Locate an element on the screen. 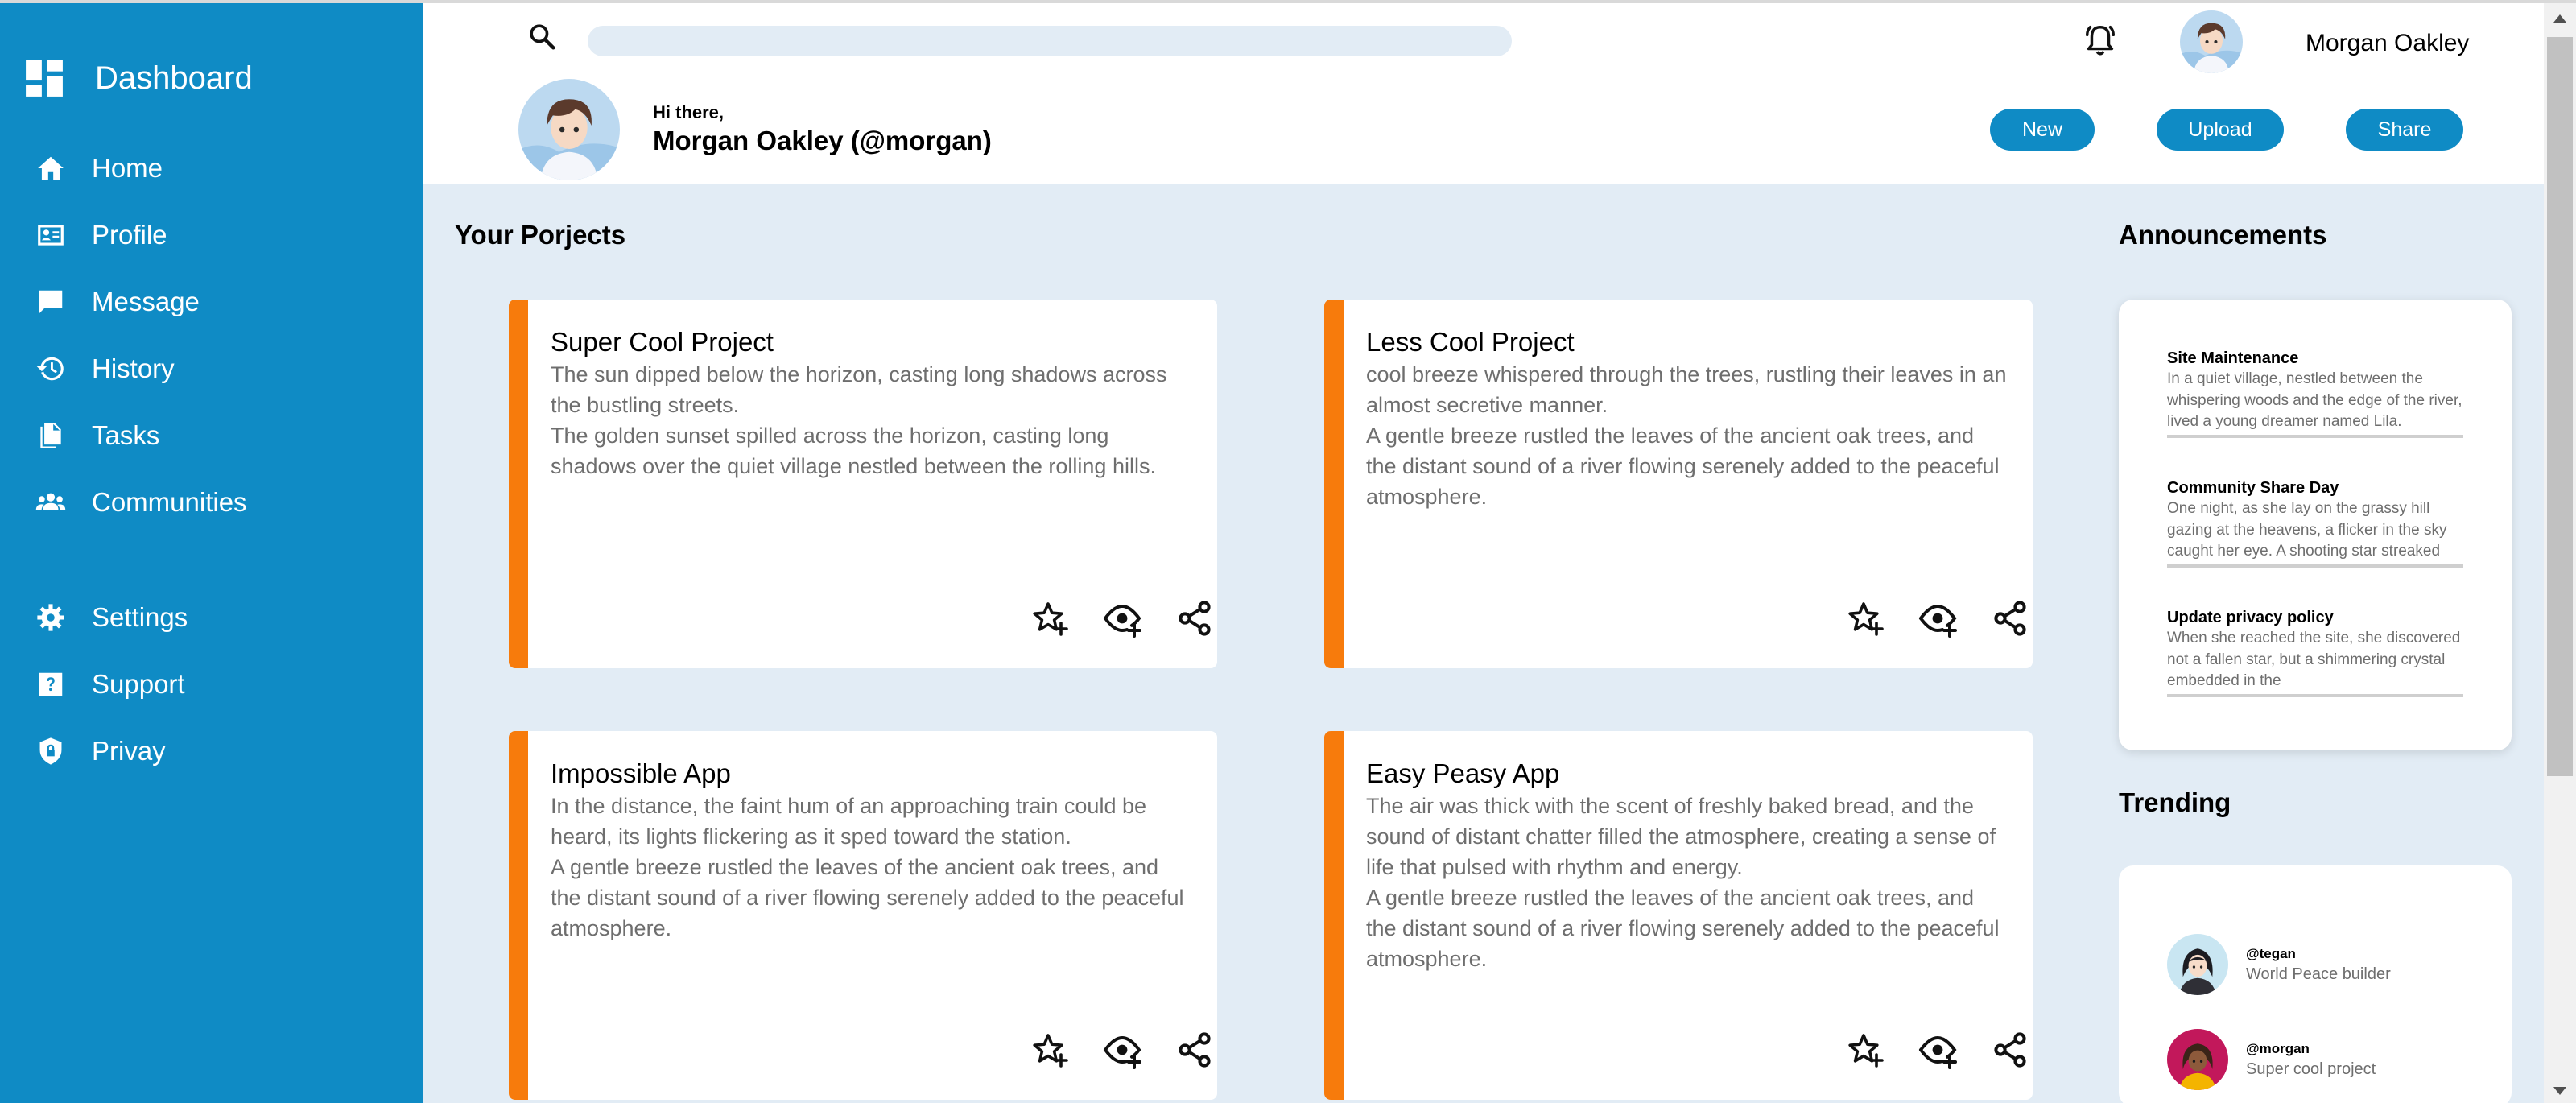 Image resolution: width=2576 pixels, height=1103 pixels. brand: Dashboard is located at coordinates (138, 78).